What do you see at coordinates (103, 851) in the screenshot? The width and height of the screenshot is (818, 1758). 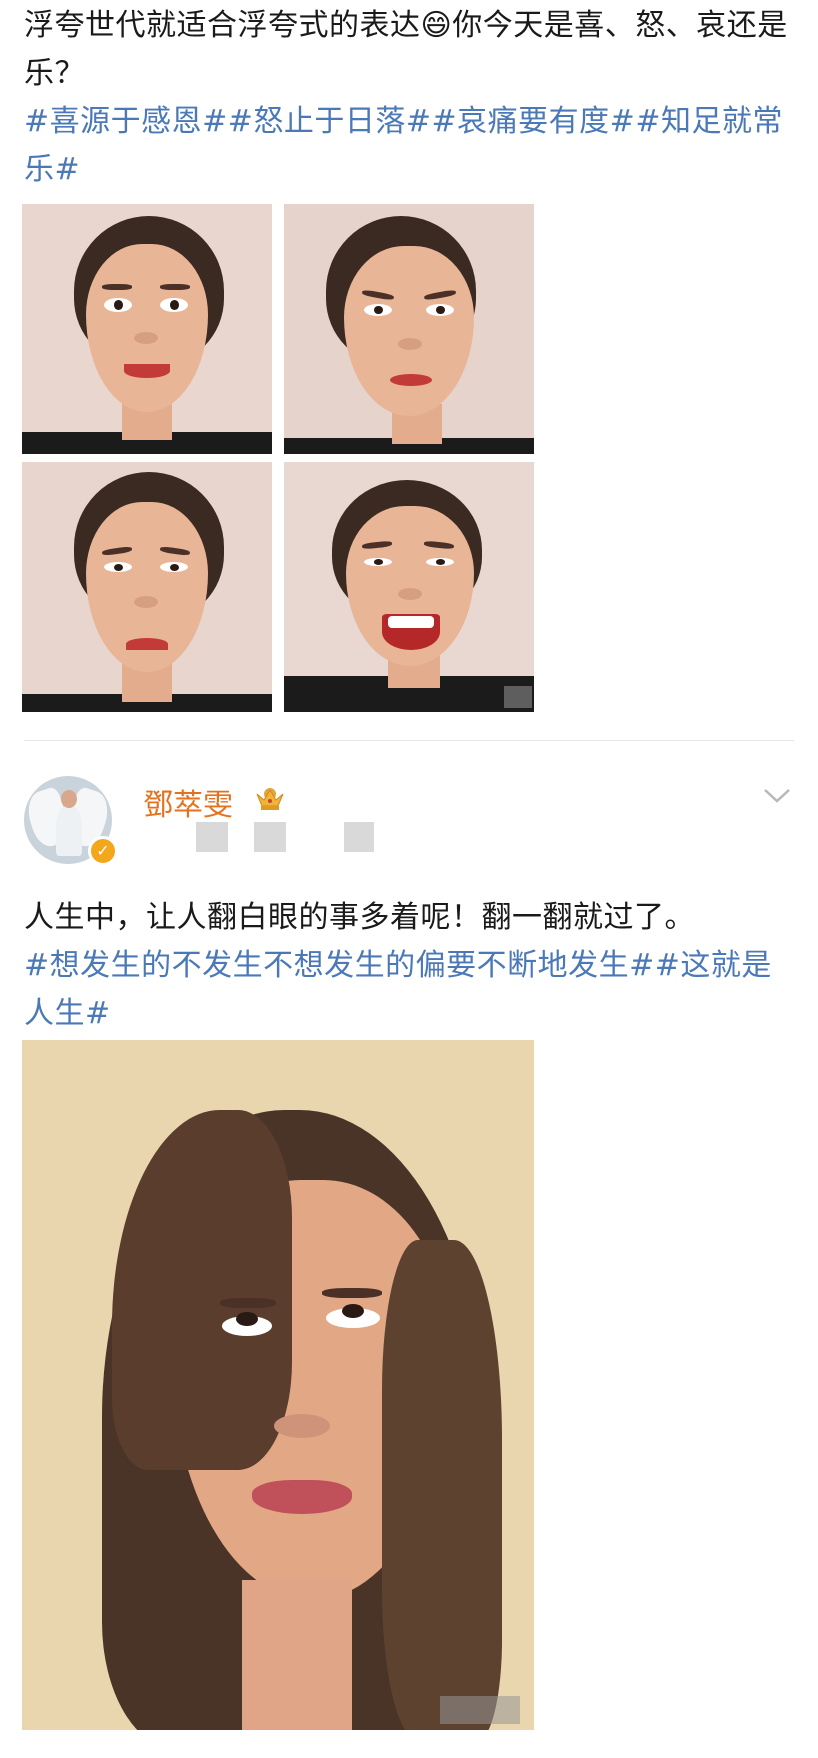 I see `verified-badge-icon: ✓` at bounding box center [103, 851].